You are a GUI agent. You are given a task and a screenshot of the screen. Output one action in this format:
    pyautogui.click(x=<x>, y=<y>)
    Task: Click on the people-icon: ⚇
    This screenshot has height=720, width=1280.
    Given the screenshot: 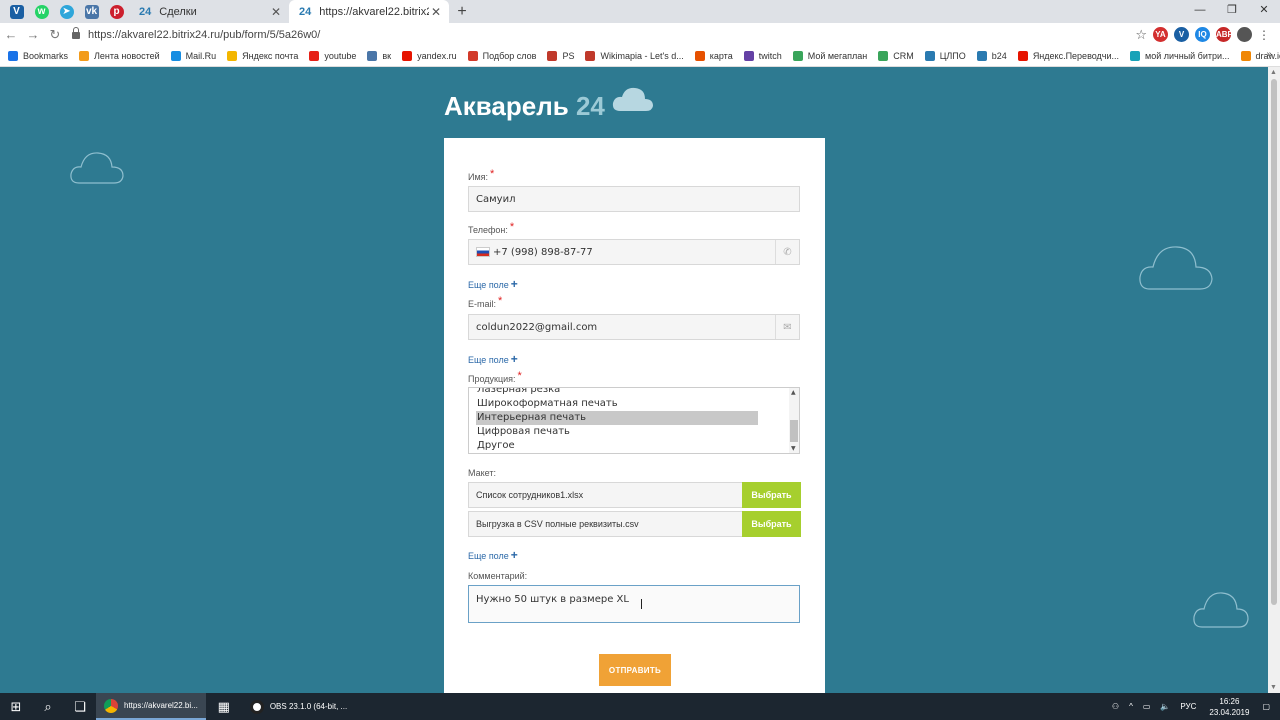 What is the action you would take?
    pyautogui.click(x=1115, y=706)
    